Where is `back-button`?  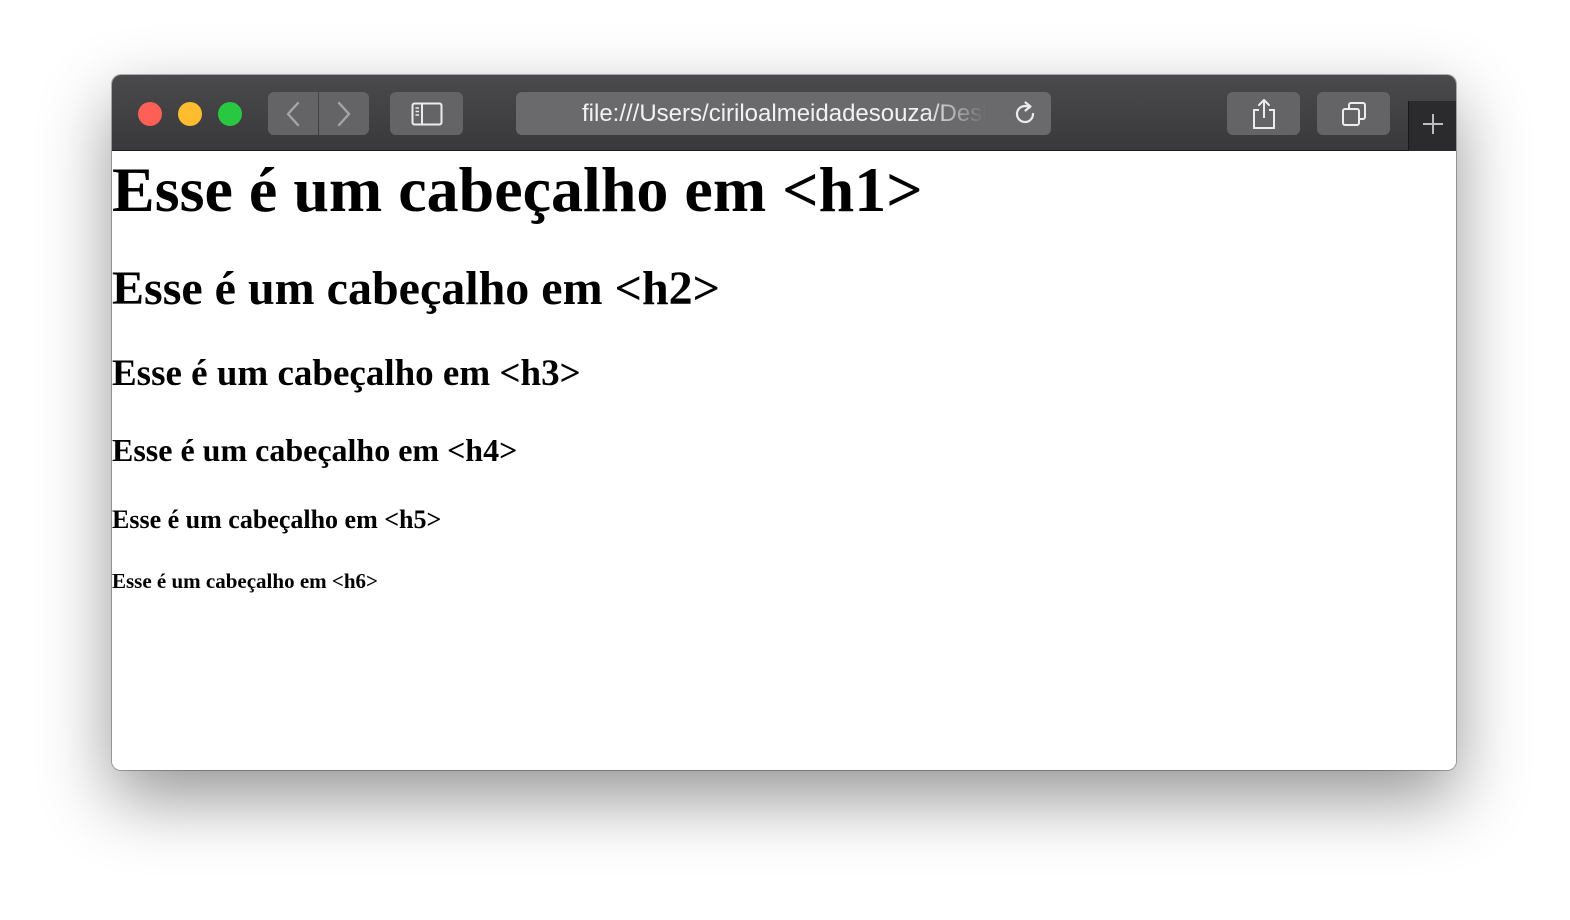 back-button is located at coordinates (293, 113).